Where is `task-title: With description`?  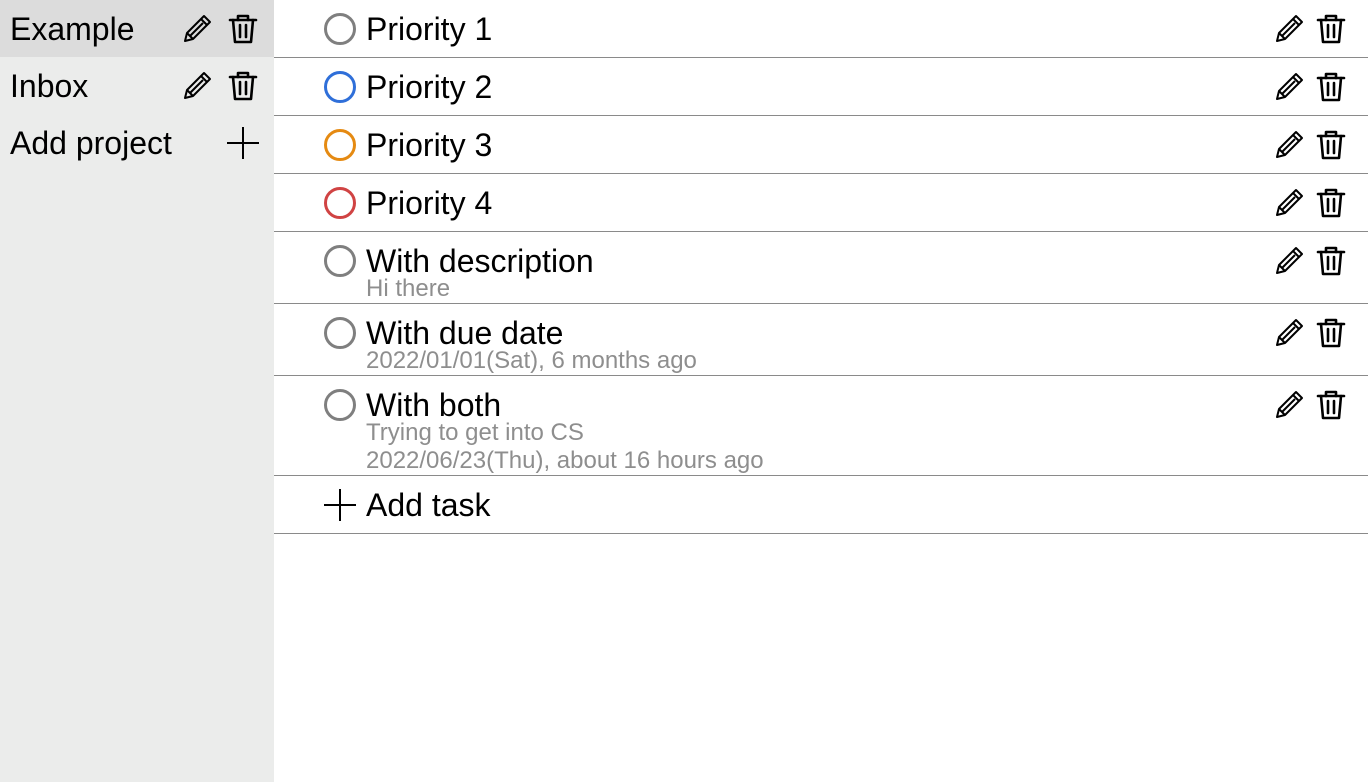 task-title: With description is located at coordinates (480, 260).